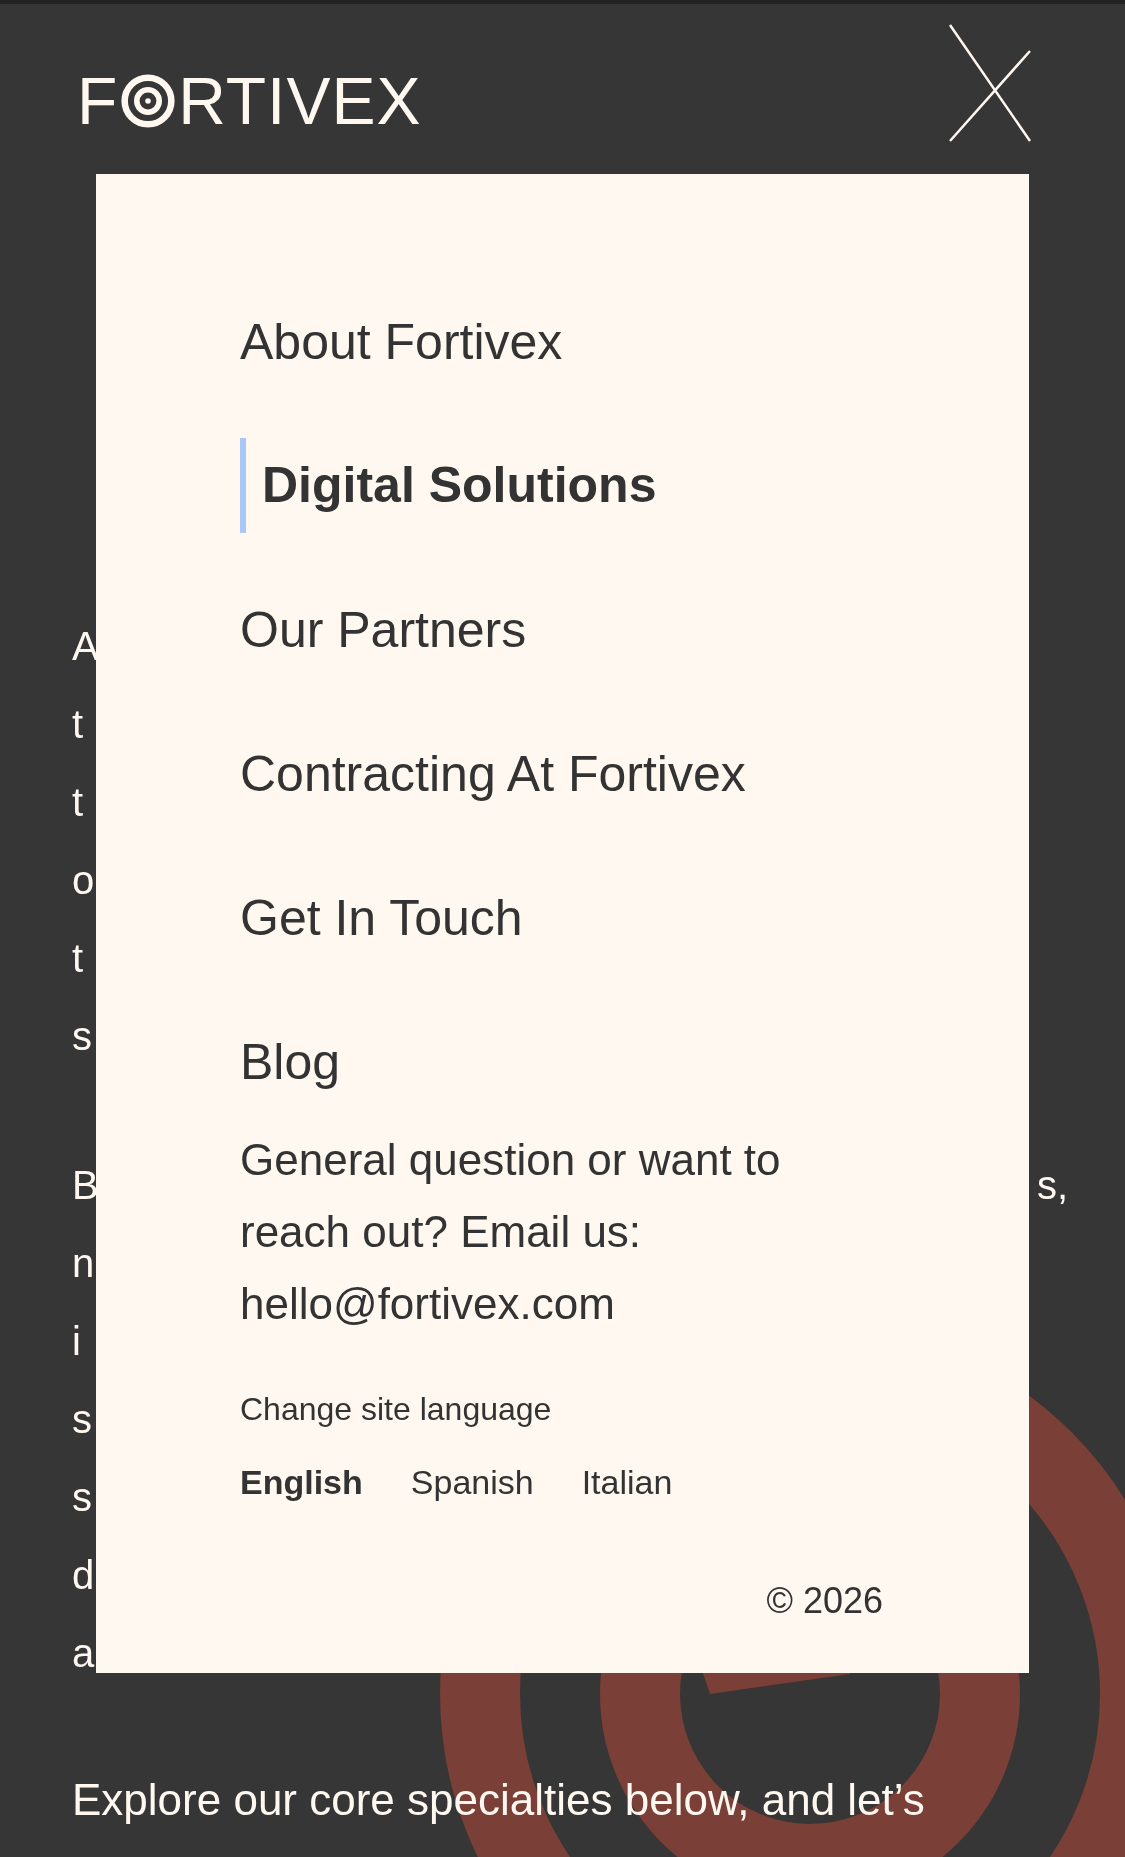 The image size is (1125, 1857). Describe the element at coordinates (85, 646) in the screenshot. I see `text-fragment: A` at that location.